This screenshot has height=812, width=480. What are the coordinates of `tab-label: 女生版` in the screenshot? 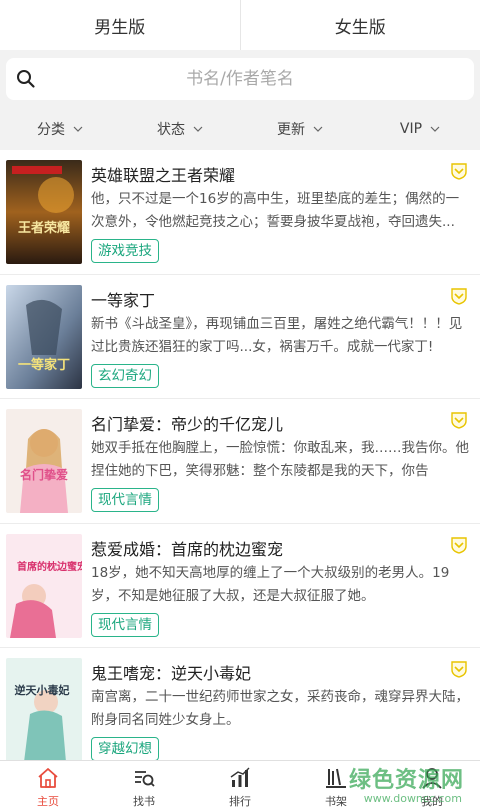 It's located at (360, 27).